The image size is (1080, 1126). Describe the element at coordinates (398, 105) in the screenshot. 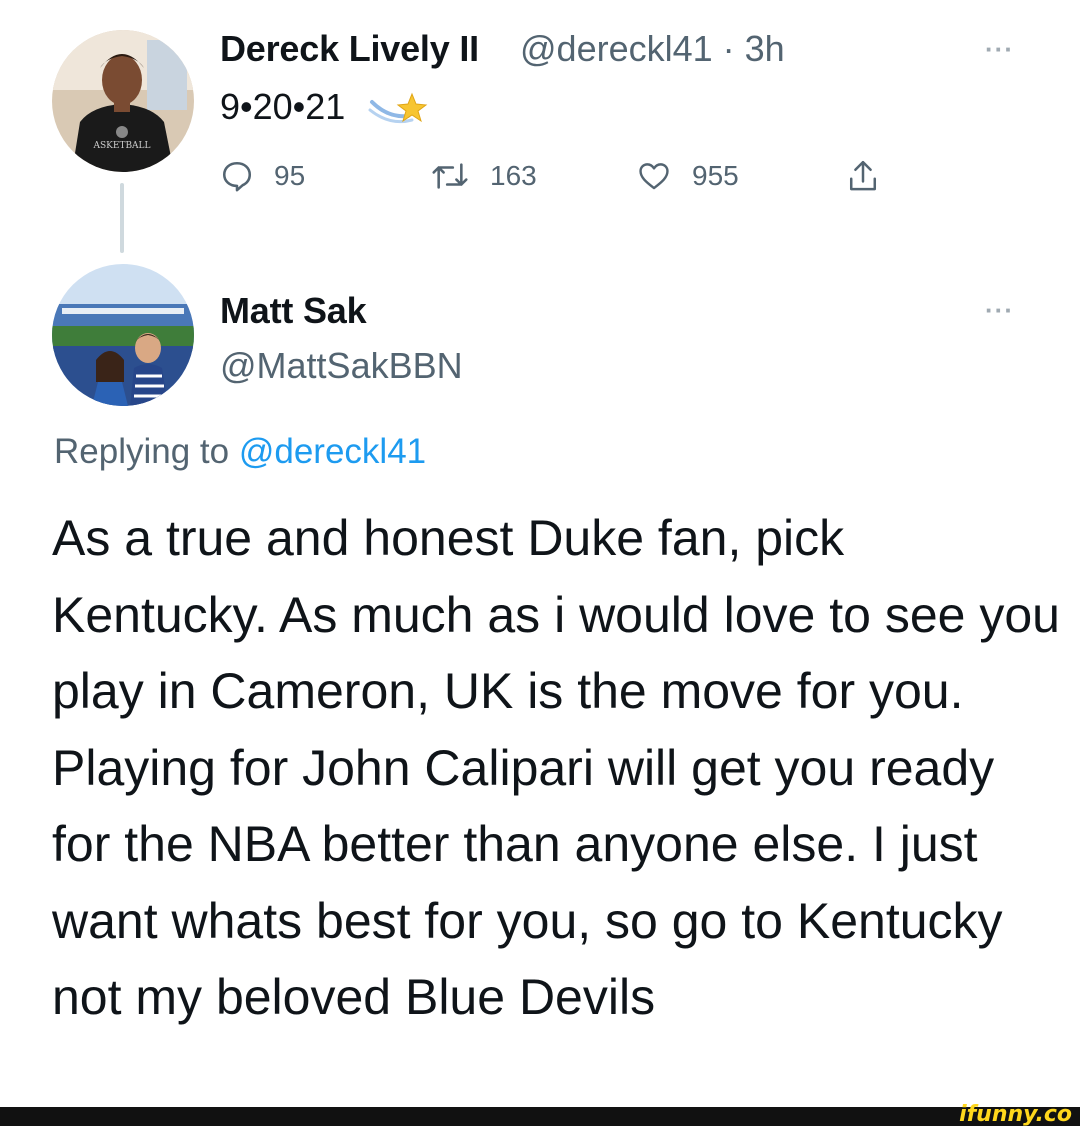

I see `shooting-star-icon` at that location.